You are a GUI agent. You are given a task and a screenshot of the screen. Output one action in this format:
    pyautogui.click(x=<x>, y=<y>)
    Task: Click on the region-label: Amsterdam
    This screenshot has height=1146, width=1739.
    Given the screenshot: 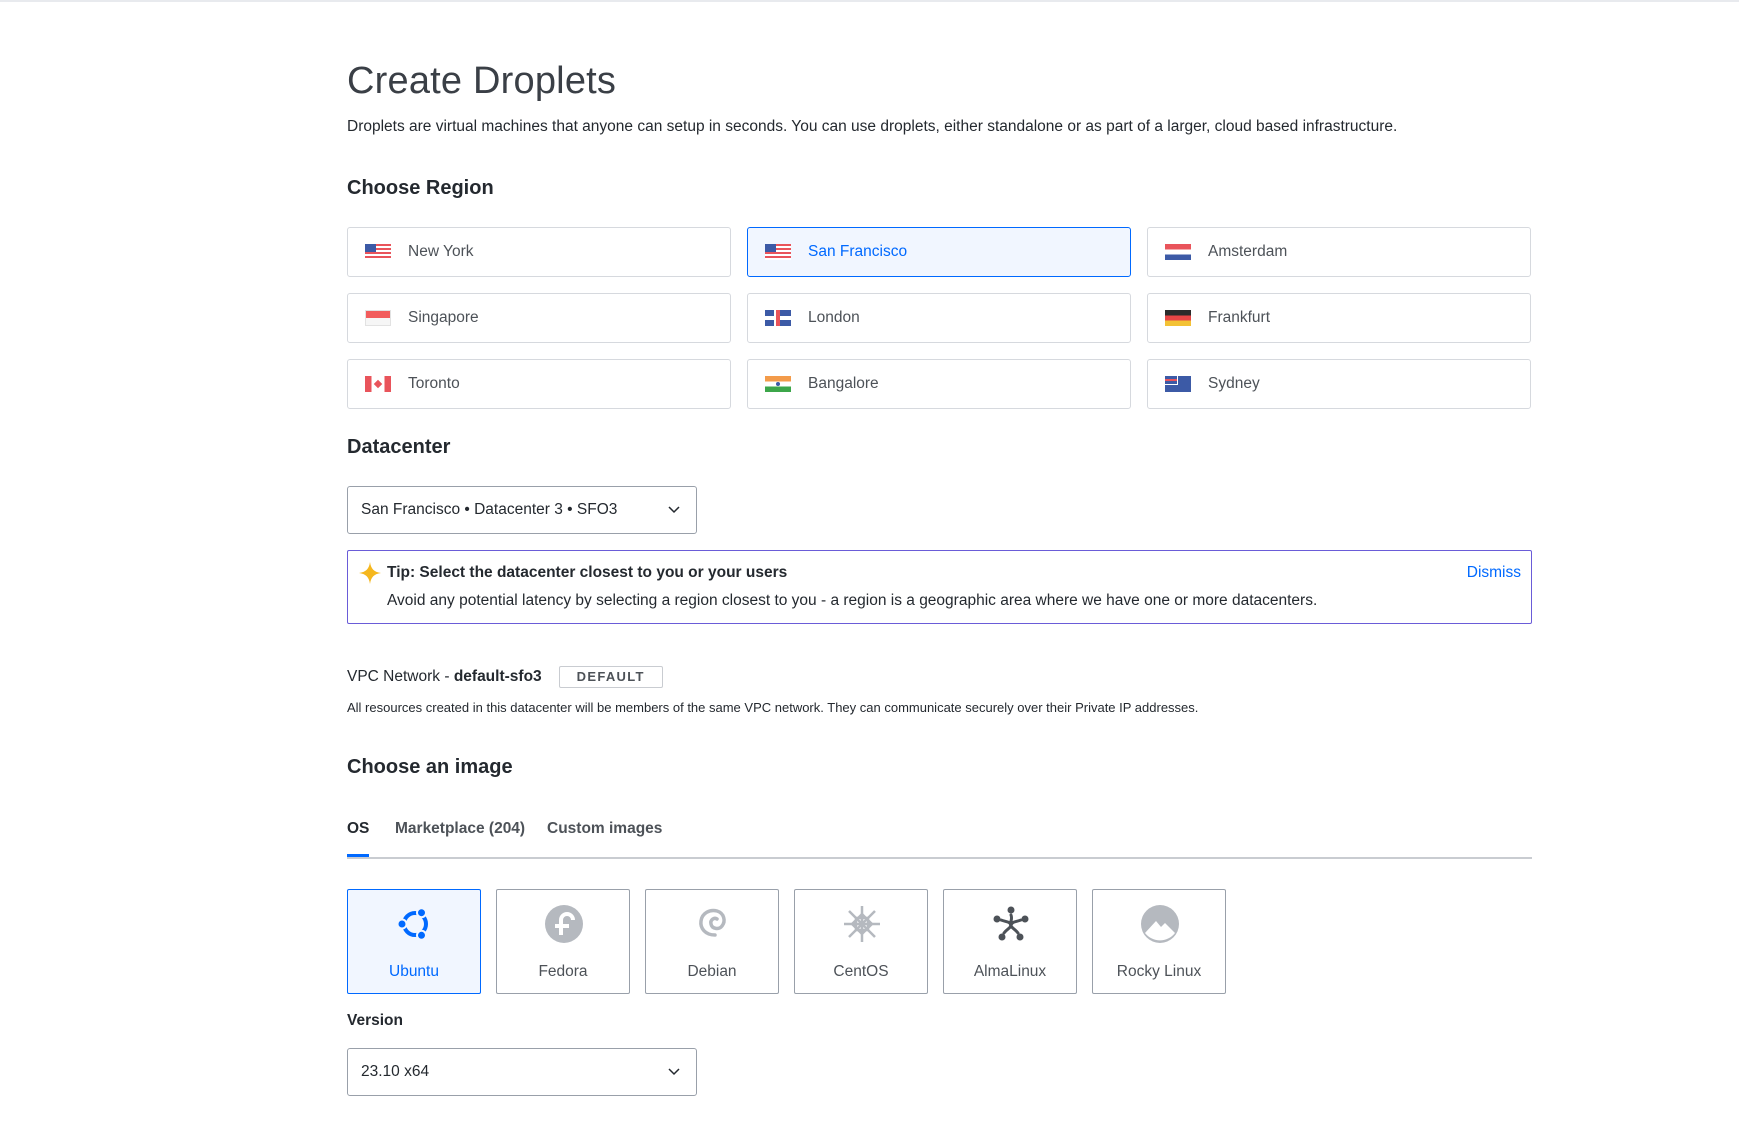 What is the action you would take?
    pyautogui.click(x=1248, y=251)
    